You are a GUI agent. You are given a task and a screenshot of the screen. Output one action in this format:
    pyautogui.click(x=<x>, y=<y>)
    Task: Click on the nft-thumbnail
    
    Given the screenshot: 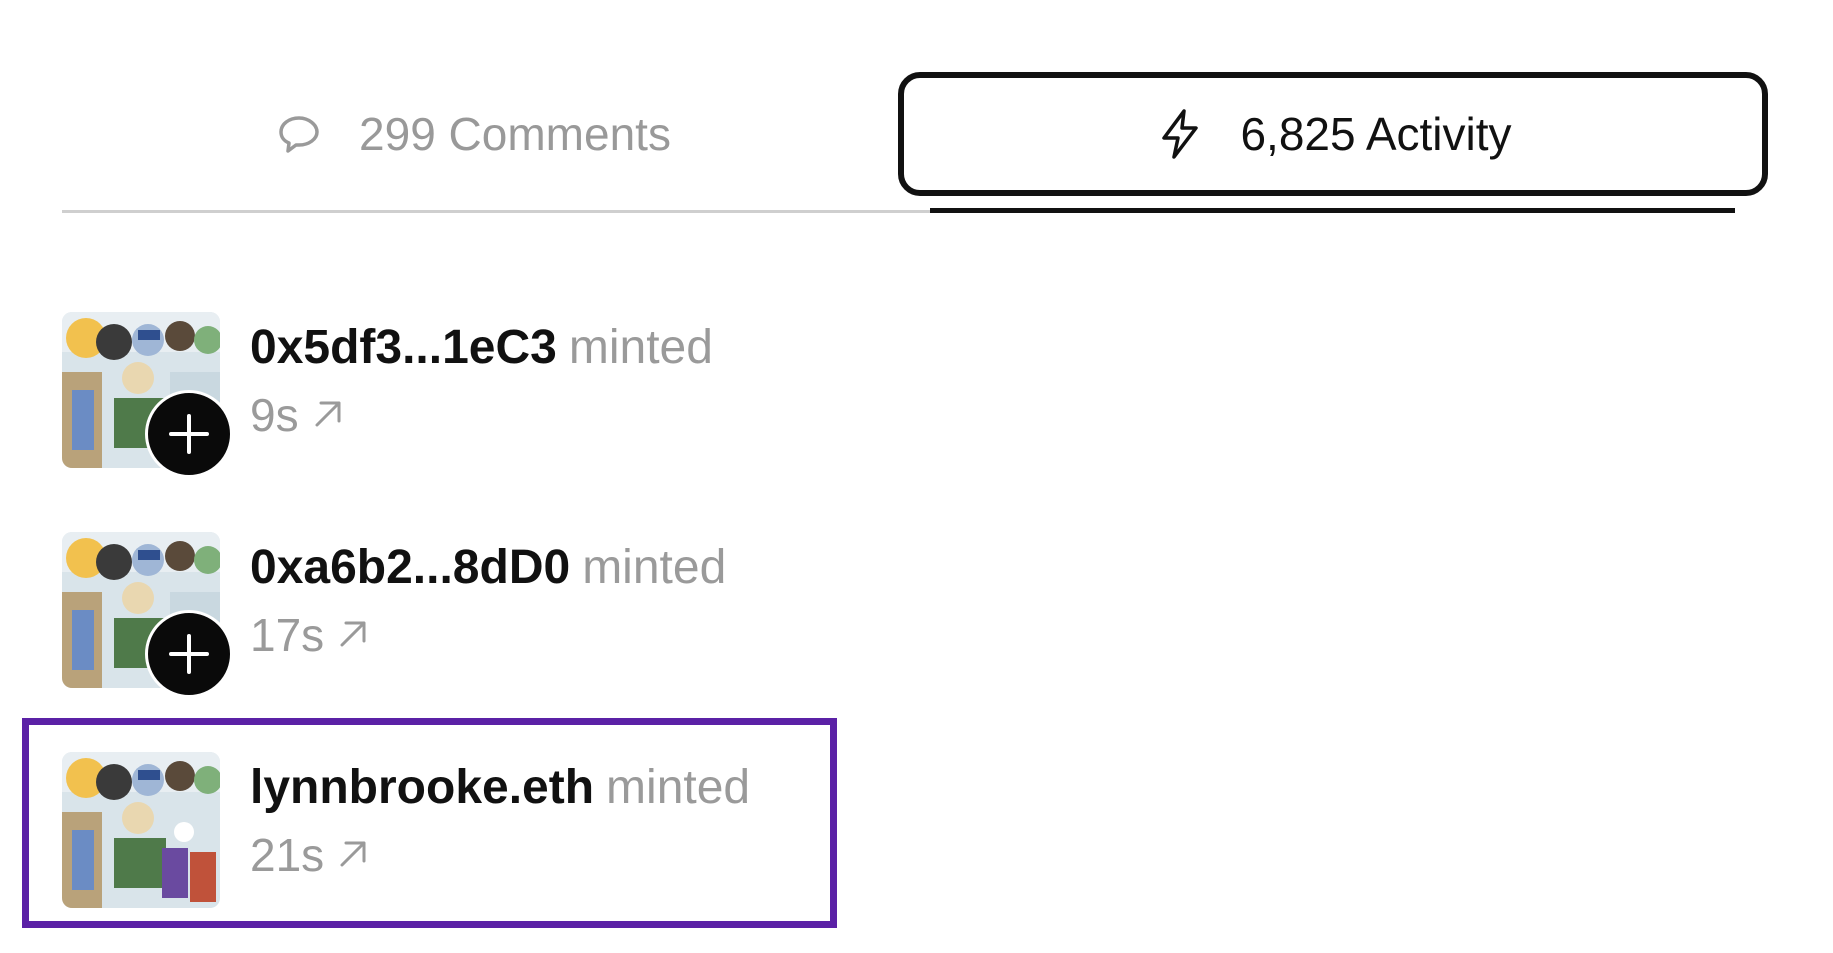 What is the action you would take?
    pyautogui.click(x=141, y=830)
    